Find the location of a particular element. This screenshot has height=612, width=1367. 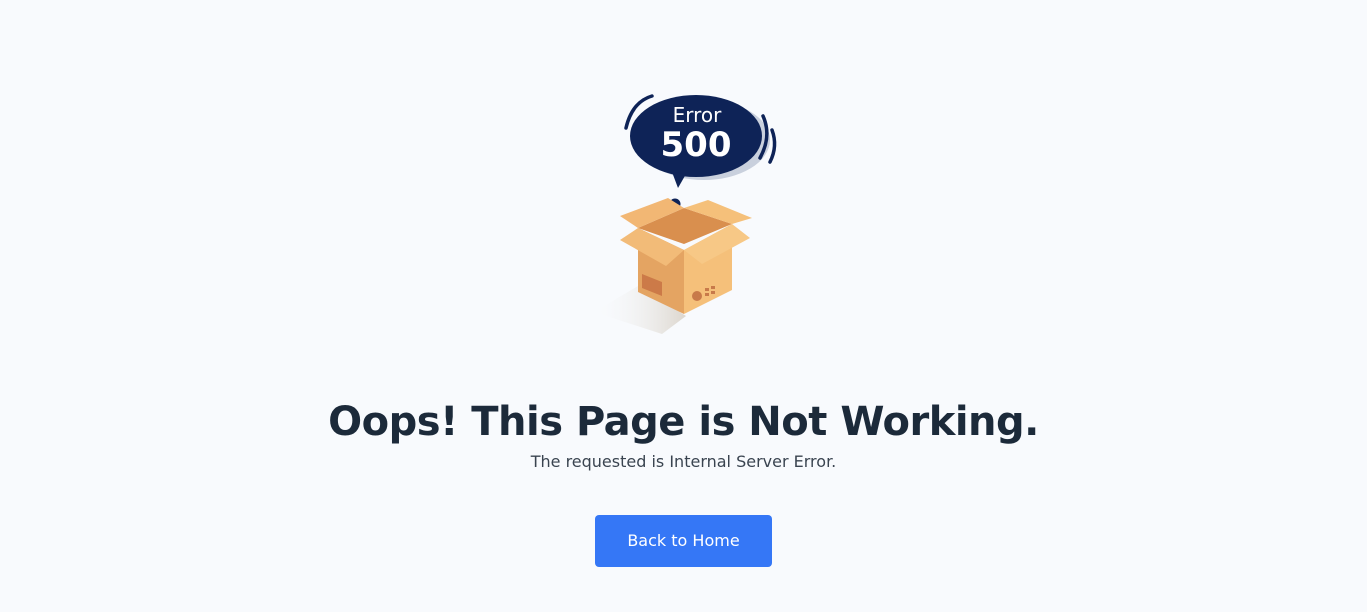

open-box-icon: Error 500 is located at coordinates (685, 214).